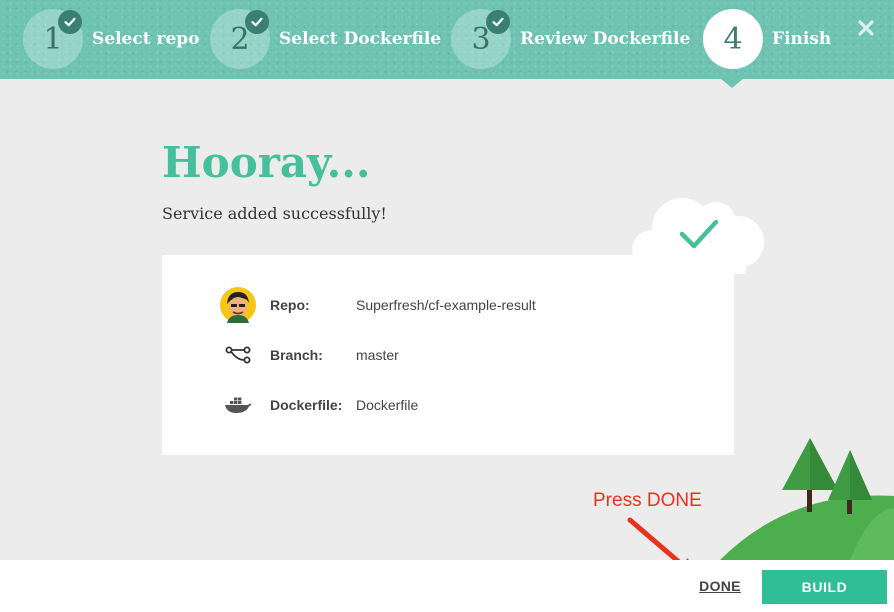 This screenshot has width=894, height=612. I want to click on step-4-number: 4, so click(733, 39).